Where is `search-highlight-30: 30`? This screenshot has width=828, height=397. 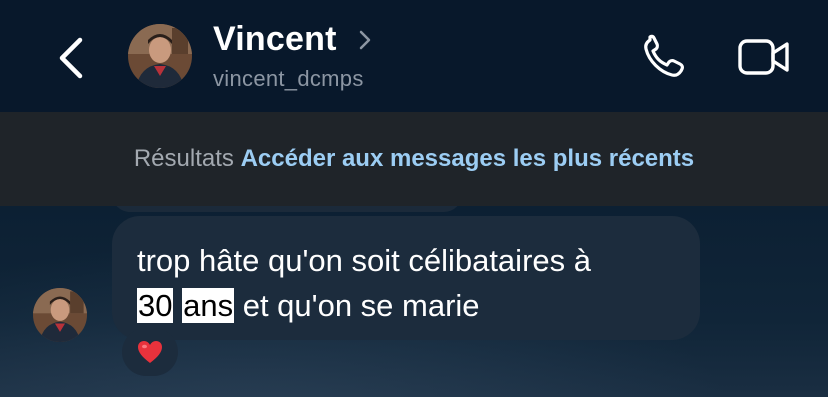
search-highlight-30: 30 is located at coordinates (155, 305).